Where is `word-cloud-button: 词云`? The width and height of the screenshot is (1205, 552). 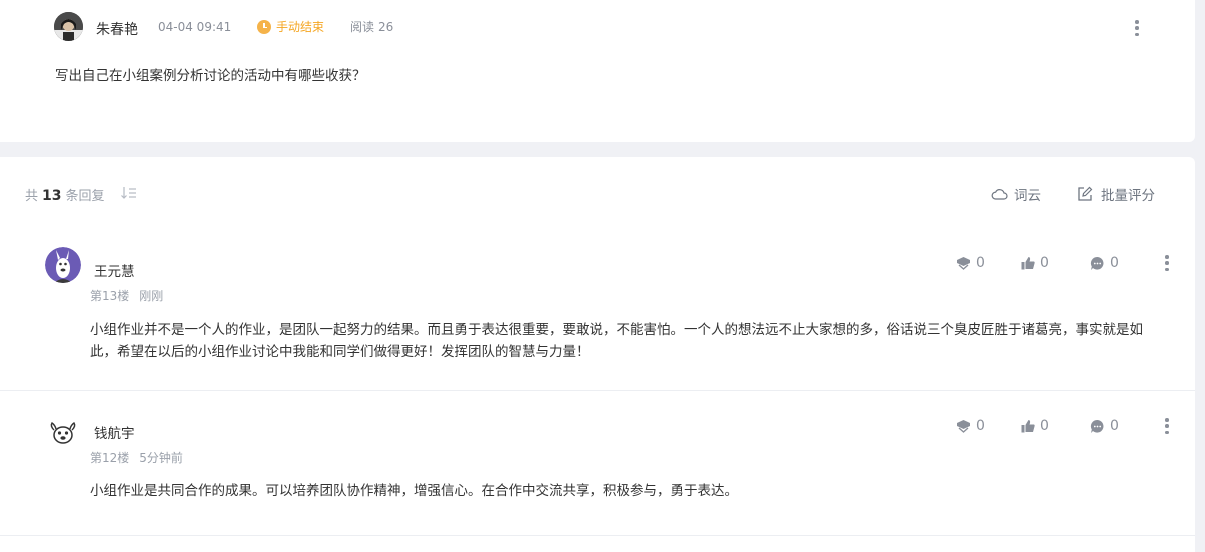
word-cloud-button: 词云 is located at coordinates (1016, 194).